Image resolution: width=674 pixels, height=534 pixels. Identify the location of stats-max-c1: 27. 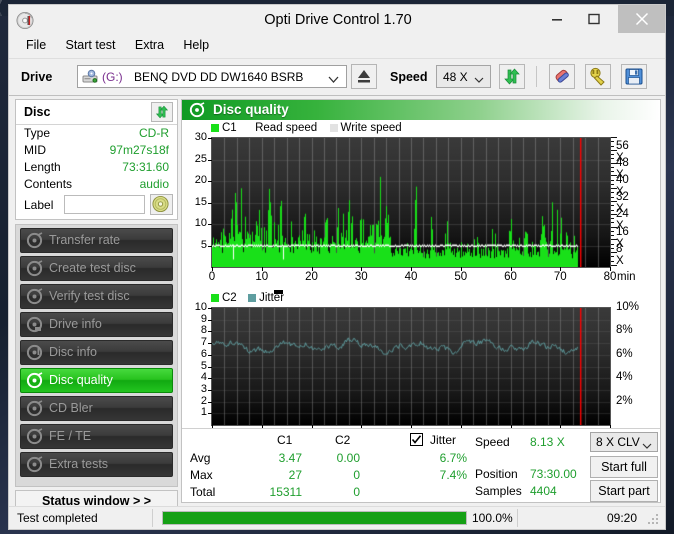
(295, 475).